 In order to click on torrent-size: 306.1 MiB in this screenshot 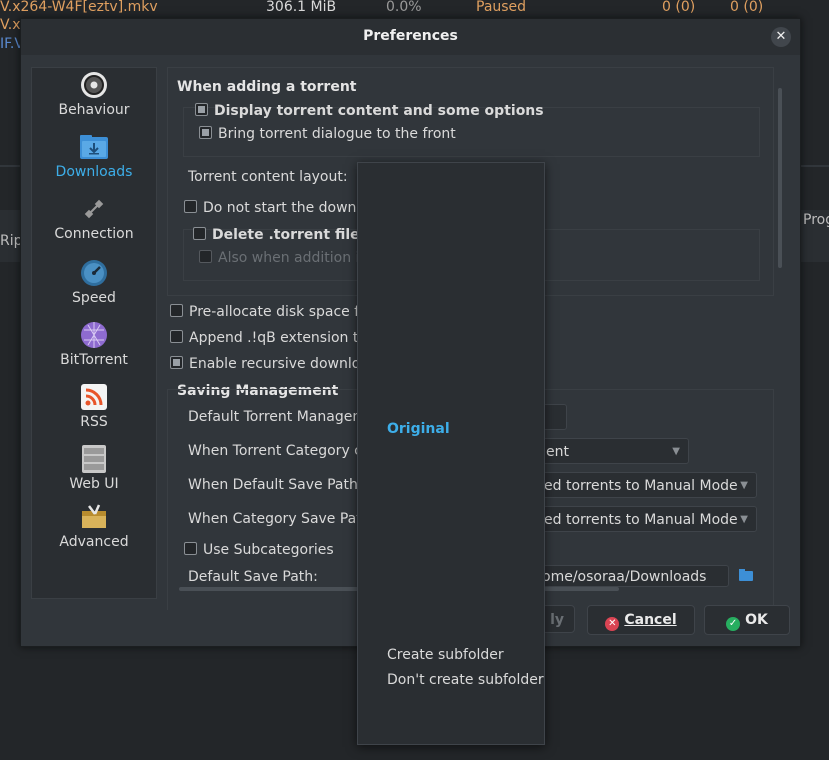, I will do `click(301, 7)`.